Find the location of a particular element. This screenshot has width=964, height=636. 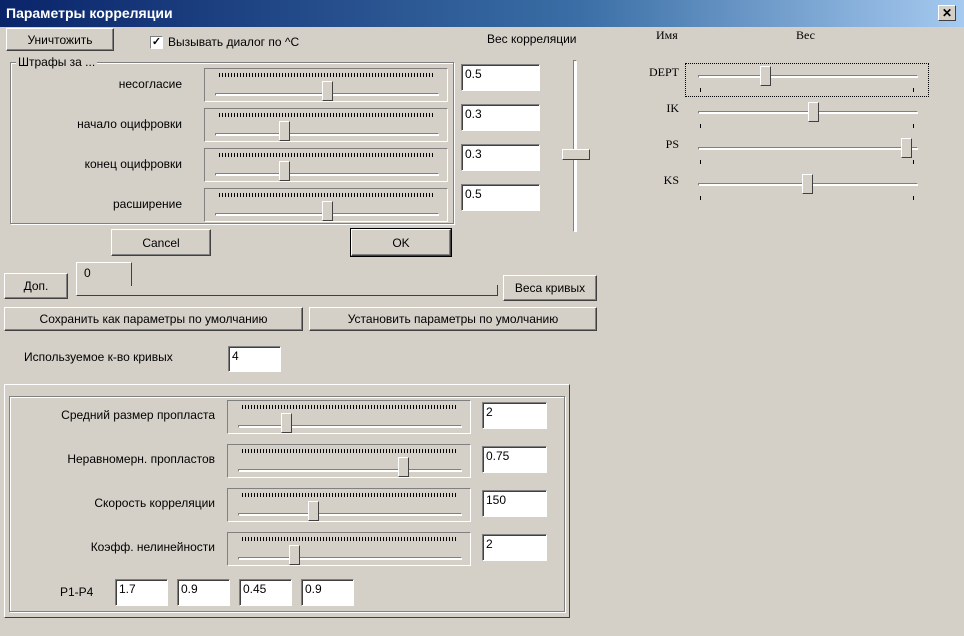

close-icon: ✕ is located at coordinates (947, 13).